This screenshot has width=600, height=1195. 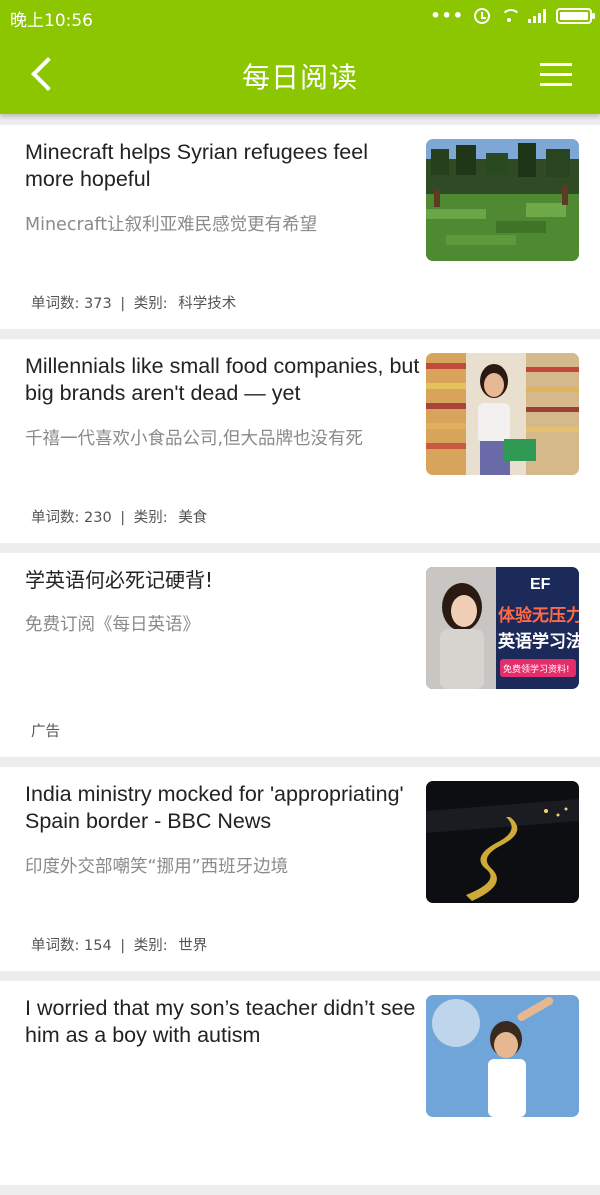 I want to click on battery-icon, so click(x=575, y=15).